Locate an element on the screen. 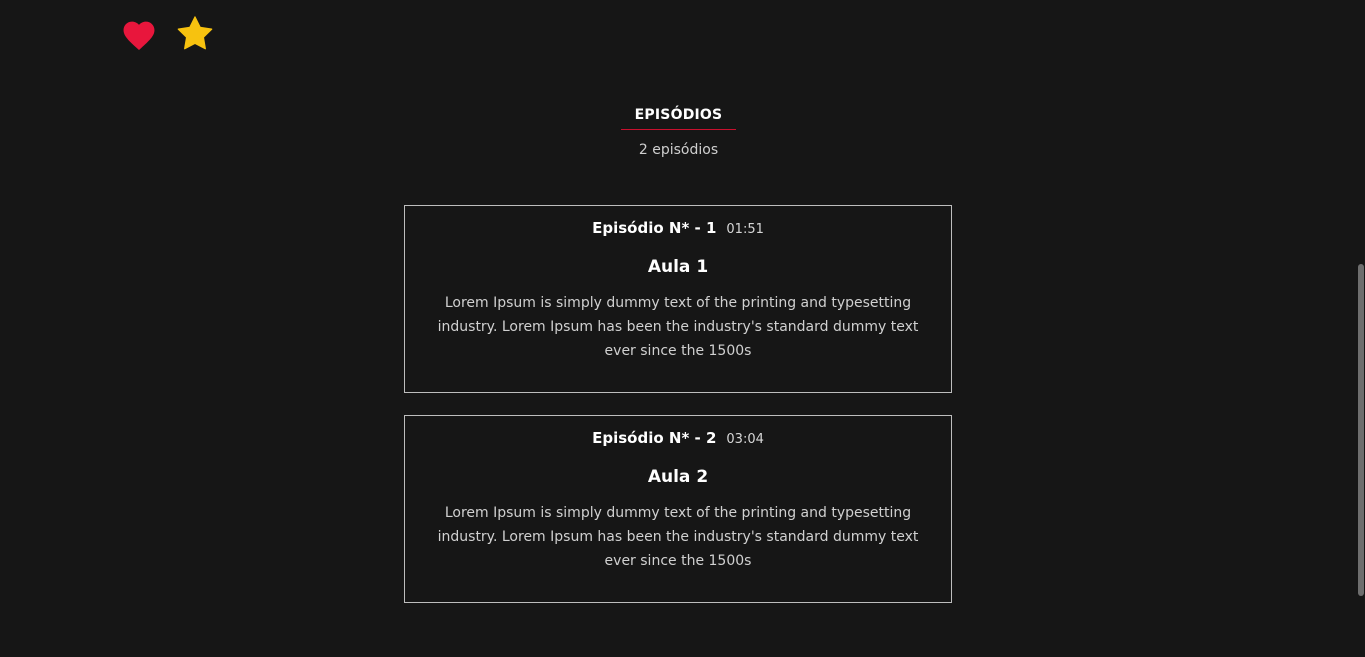 This screenshot has height=657, width=1365. episode-duration: 01:51 is located at coordinates (745, 229).